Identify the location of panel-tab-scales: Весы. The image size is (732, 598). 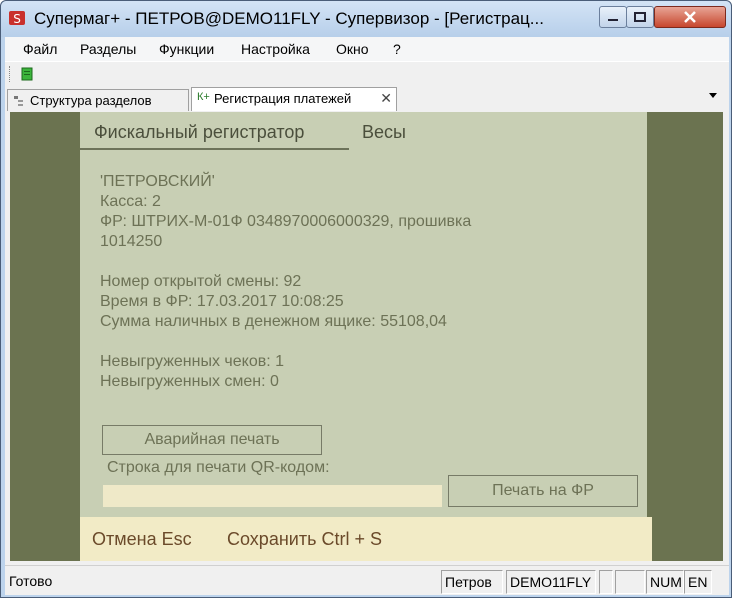
(384, 132).